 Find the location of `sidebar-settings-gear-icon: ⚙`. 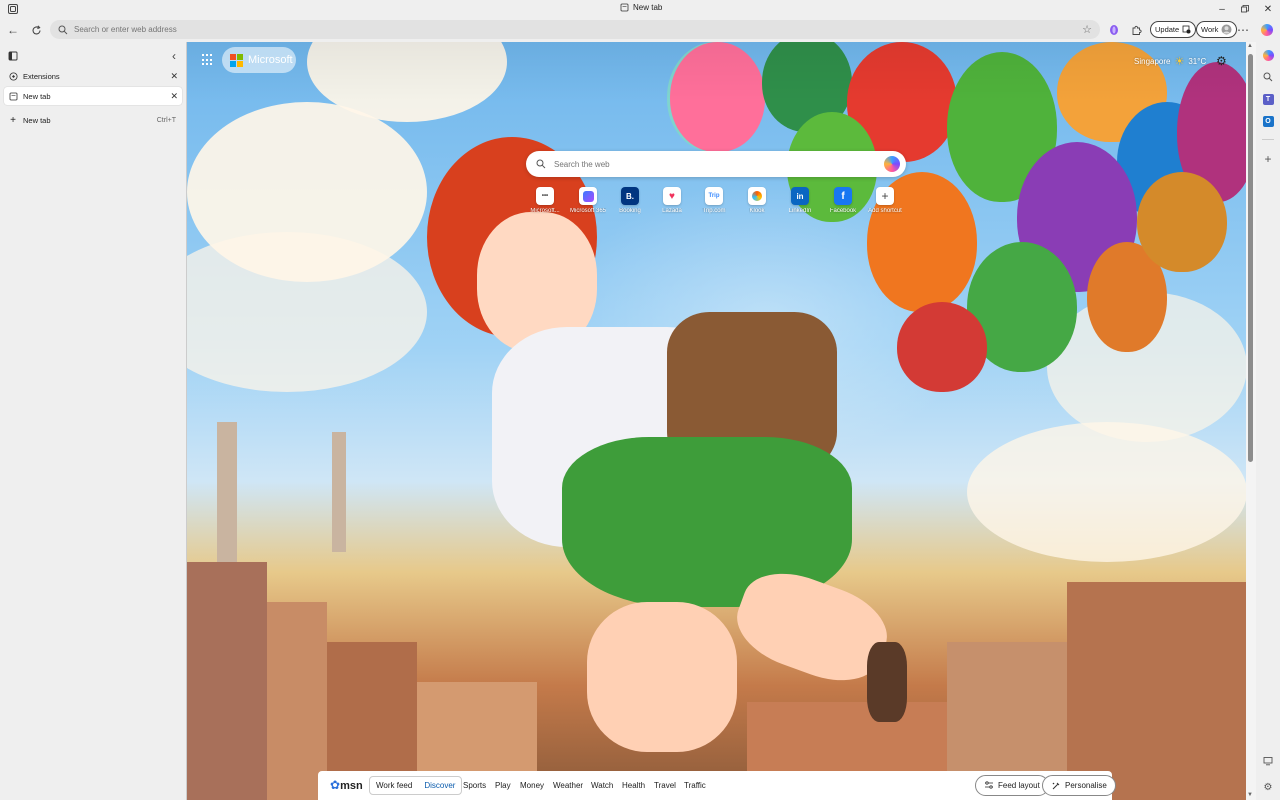

sidebar-settings-gear-icon: ⚙ is located at coordinates (1268, 787).